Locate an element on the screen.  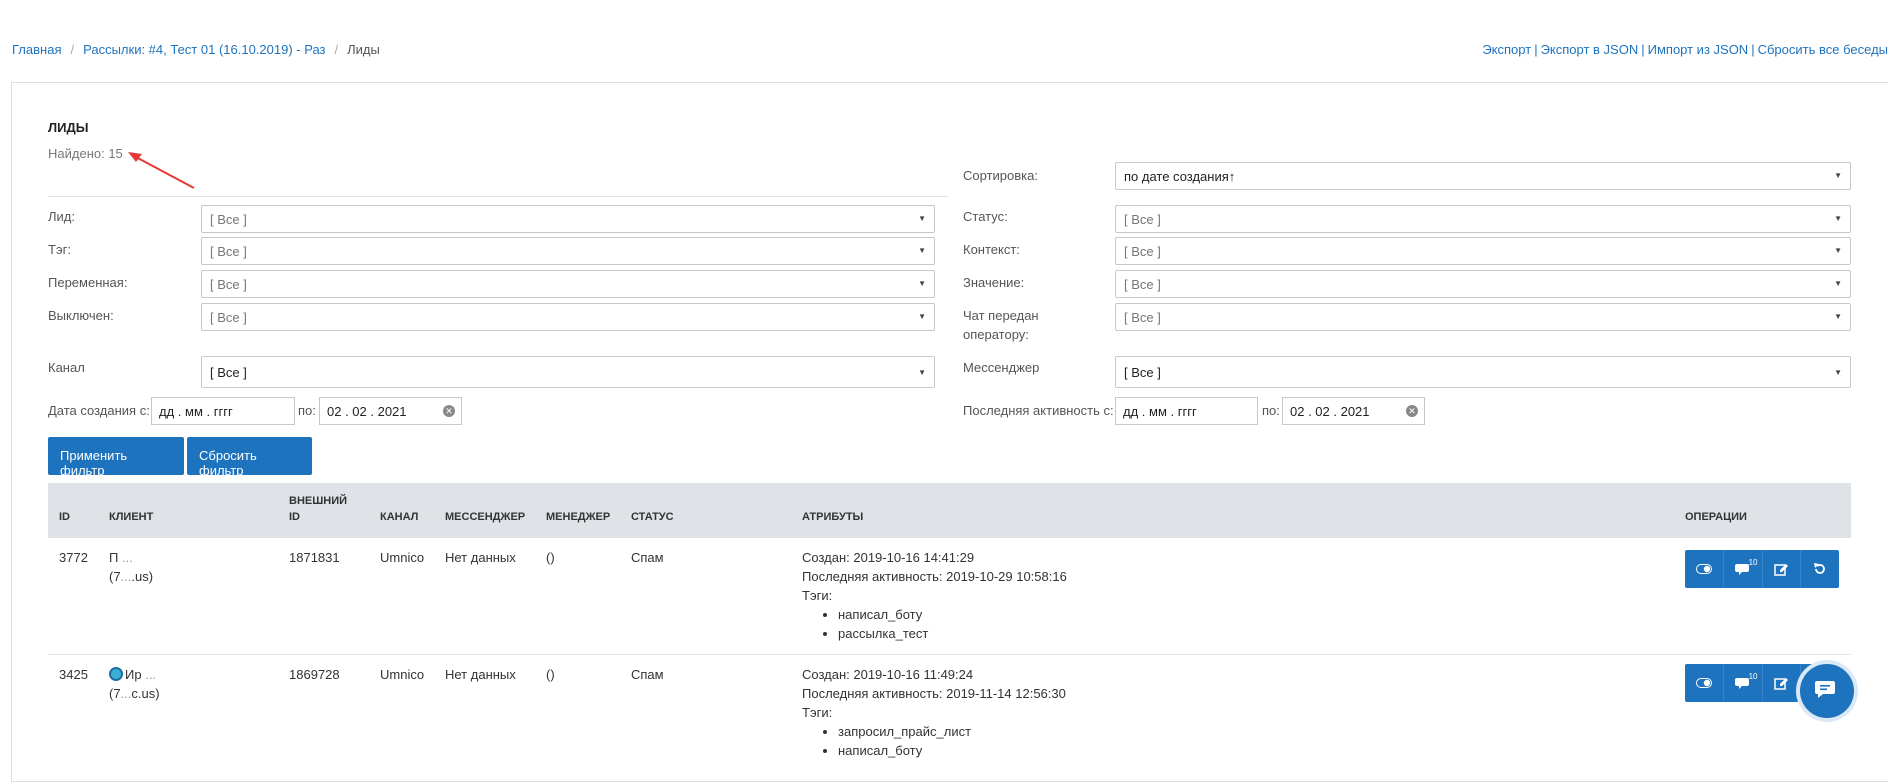
created-from-label: Дата создания с: is located at coordinates (99, 410).